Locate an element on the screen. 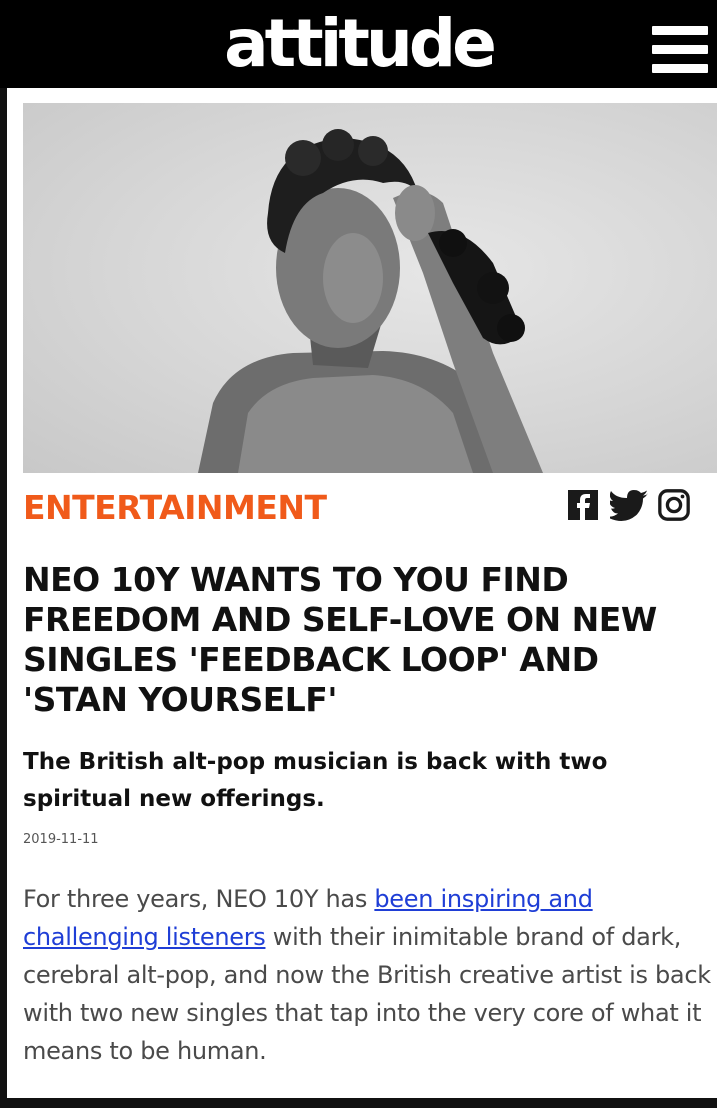 Image resolution: width=717 pixels, height=1108 pixels. site-logo: attitude is located at coordinates (358, 44).